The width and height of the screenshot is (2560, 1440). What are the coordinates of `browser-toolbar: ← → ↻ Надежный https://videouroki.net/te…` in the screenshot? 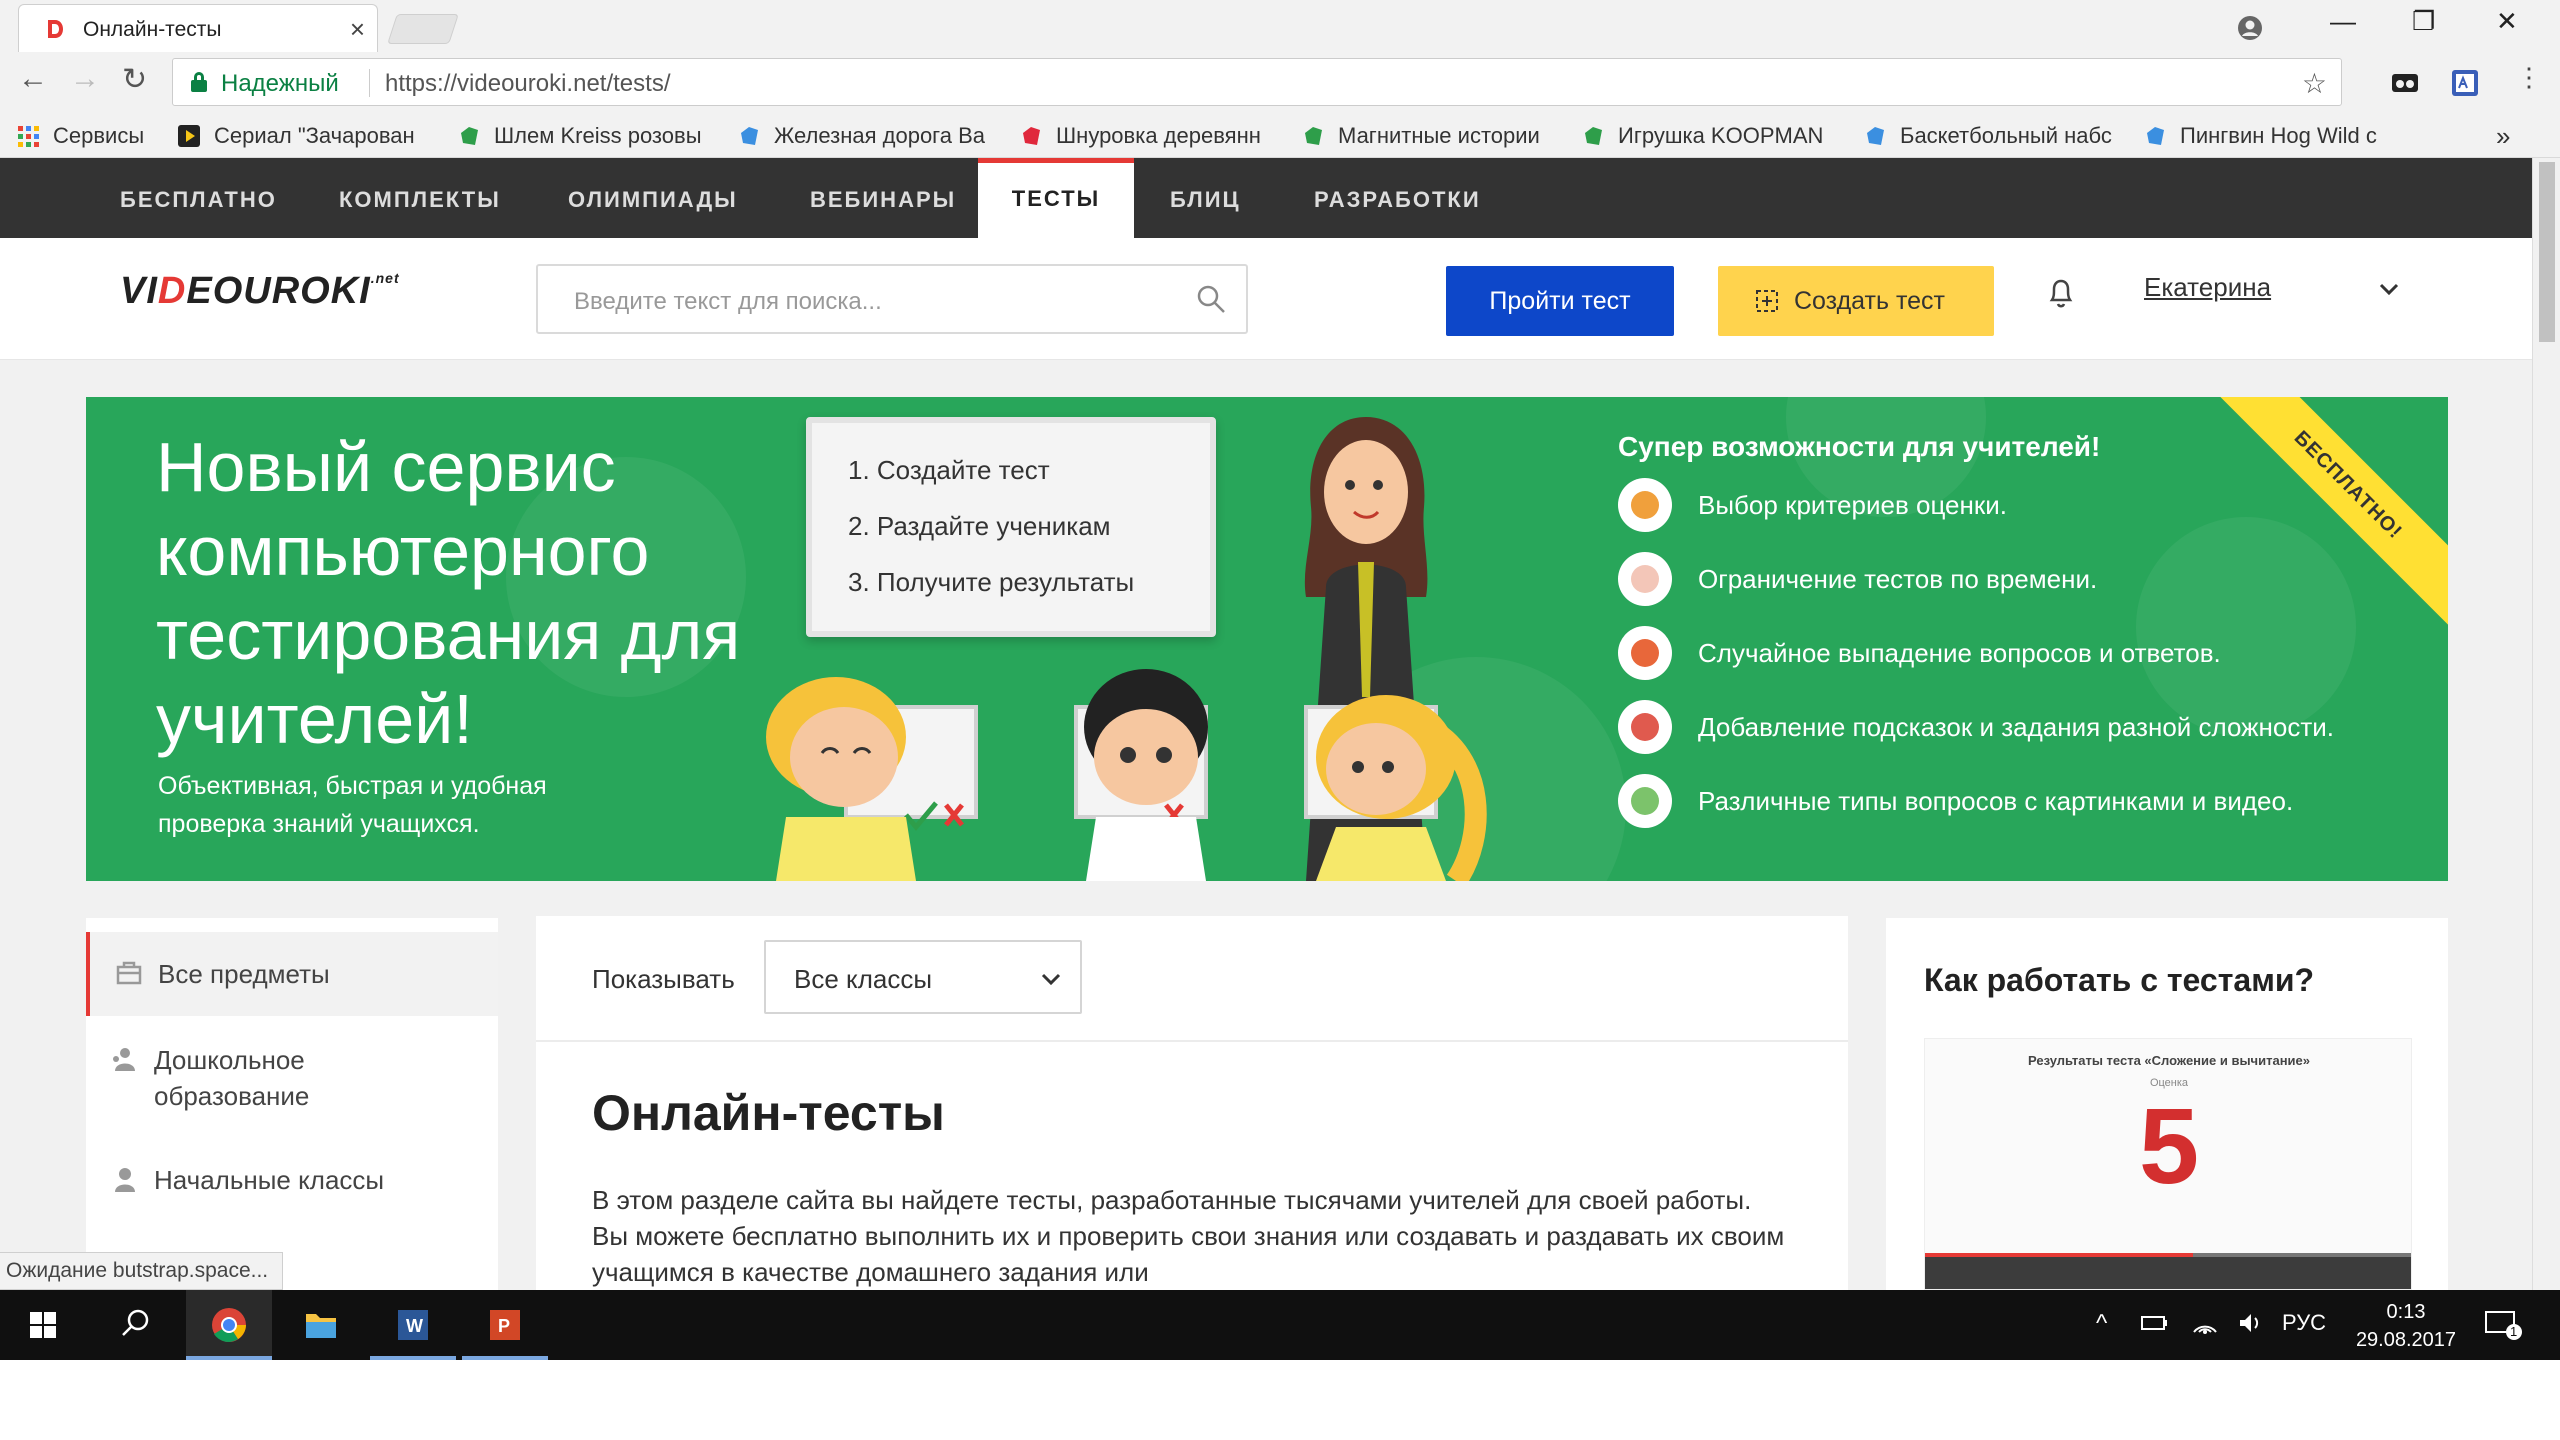 It's located at (1280, 82).